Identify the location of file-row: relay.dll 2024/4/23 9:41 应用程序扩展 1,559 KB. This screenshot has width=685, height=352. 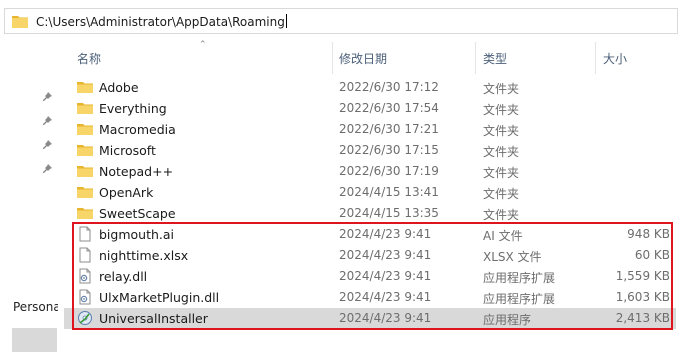
(370, 276).